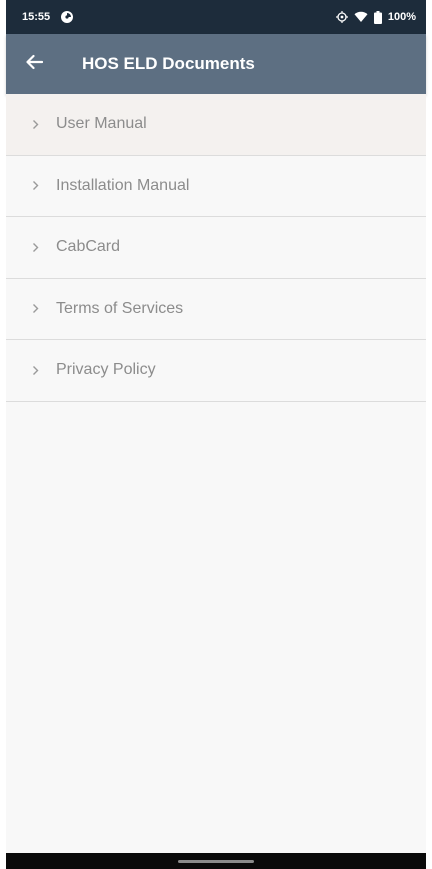 The height and width of the screenshot is (869, 432). I want to click on wifi-icon, so click(361, 17).